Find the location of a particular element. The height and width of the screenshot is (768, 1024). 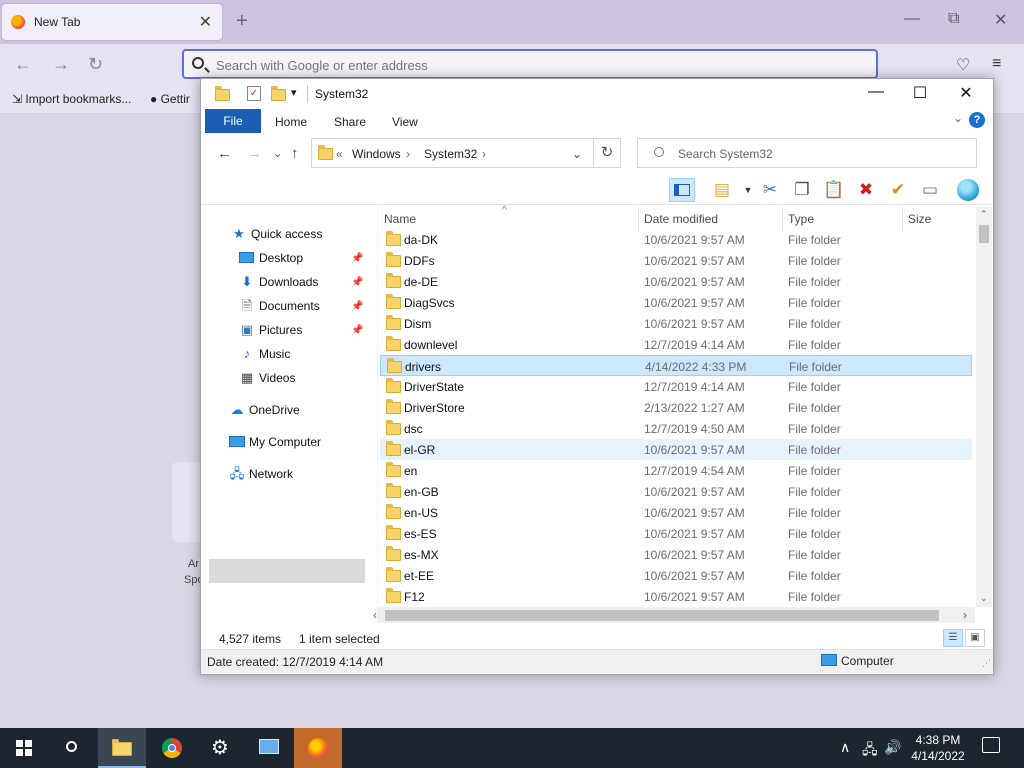

firefox-taskbar-button is located at coordinates (318, 748).